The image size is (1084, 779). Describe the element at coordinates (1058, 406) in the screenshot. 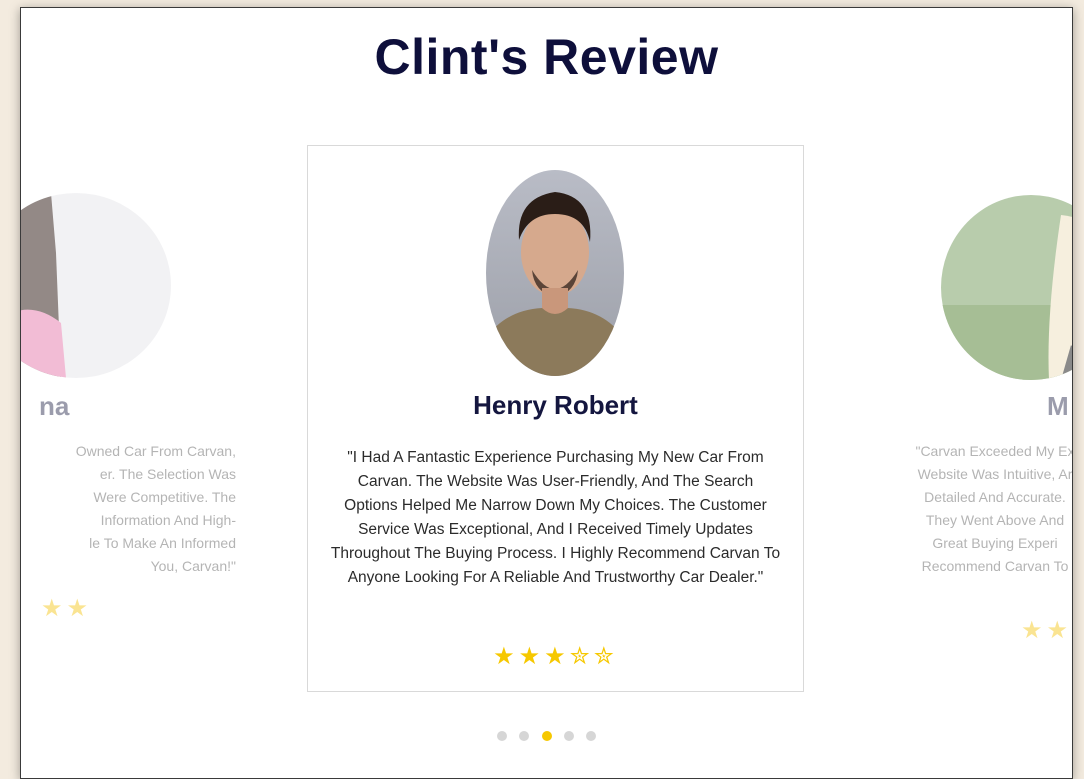

I see `reviewer-name: M` at that location.